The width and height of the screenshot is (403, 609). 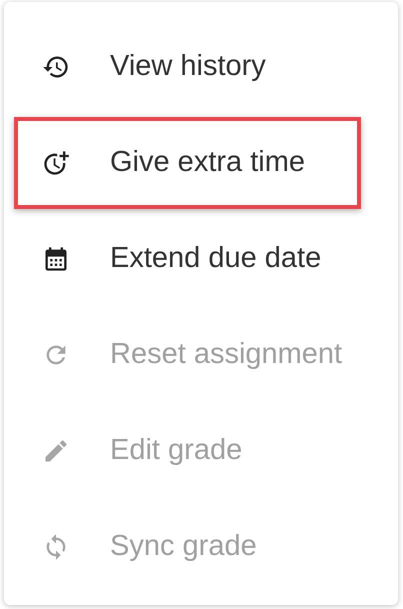 I want to click on menu-item: Extend due date, so click(x=187, y=259).